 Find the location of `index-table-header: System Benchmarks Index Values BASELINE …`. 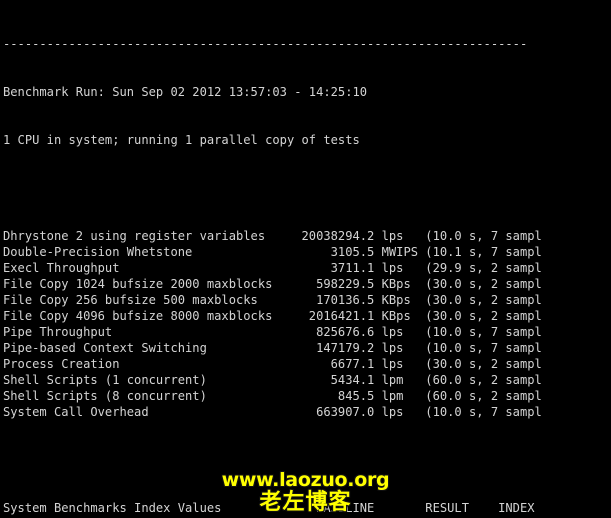

index-table-header: System Benchmarks Index Values BASELINE … is located at coordinates (269, 508).